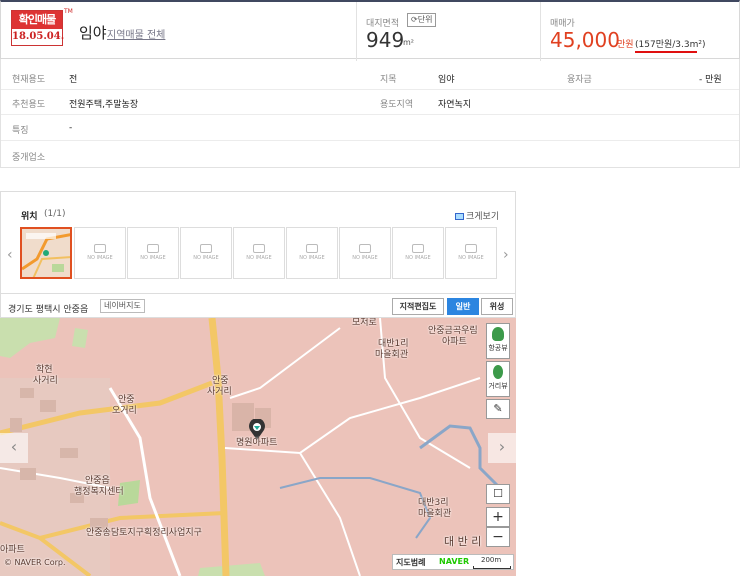 This screenshot has height=576, width=740. I want to click on unit-toggle-button: ⟳단위, so click(422, 20).